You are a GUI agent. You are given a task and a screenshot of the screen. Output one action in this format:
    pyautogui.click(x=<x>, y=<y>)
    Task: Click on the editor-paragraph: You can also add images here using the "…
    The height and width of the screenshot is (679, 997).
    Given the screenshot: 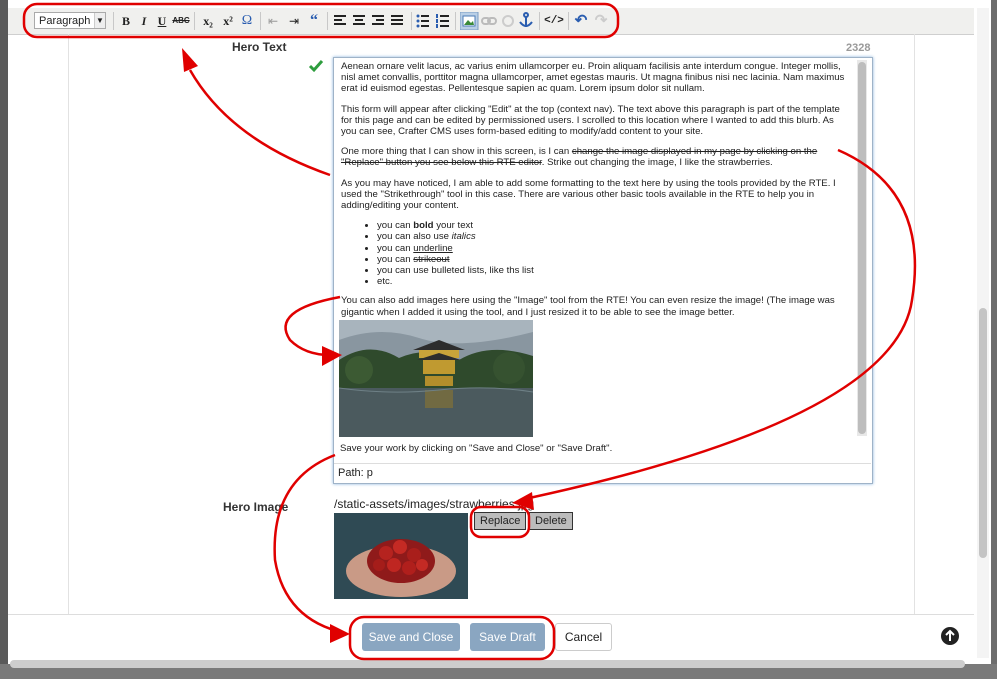 What is the action you would take?
    pyautogui.click(x=588, y=306)
    